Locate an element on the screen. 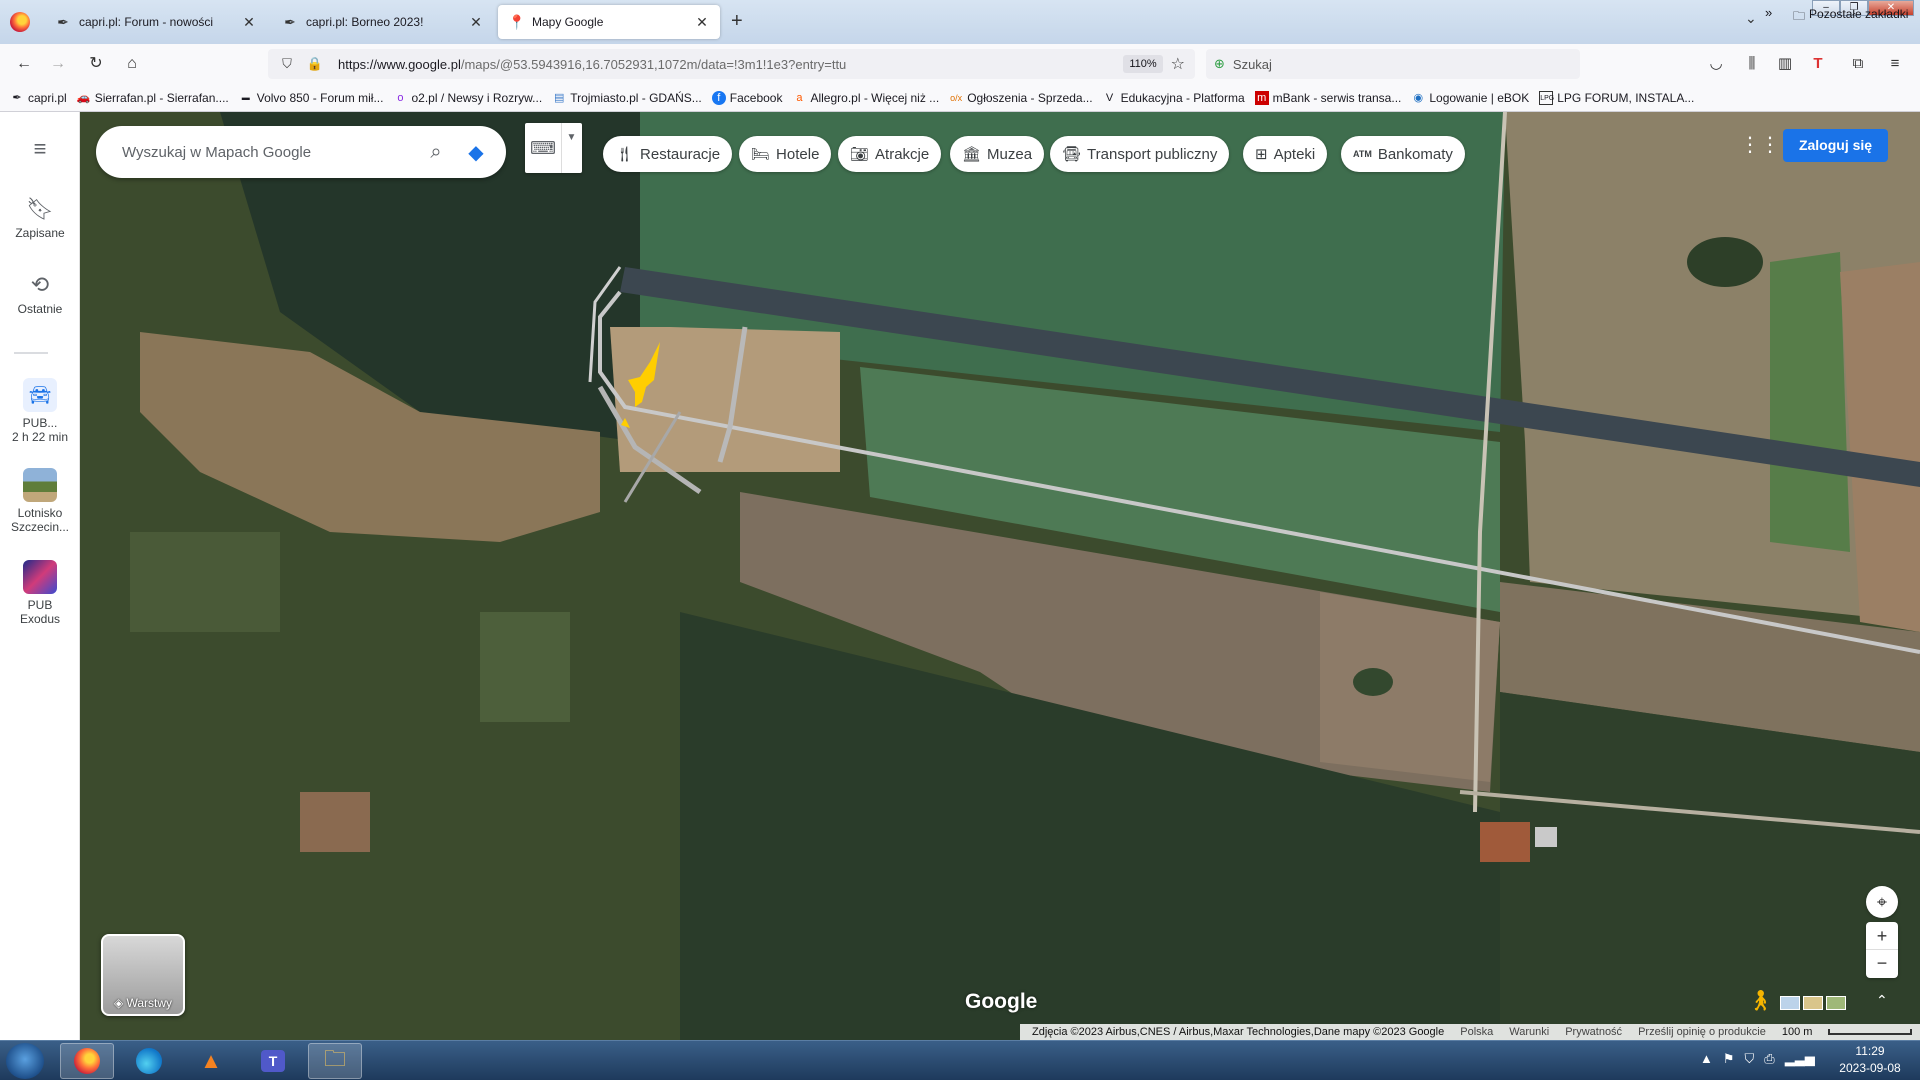 This screenshot has width=1920, height=1080. tab-capri-borneo: ✒ capri.pl: Borneo 2023! ✕ is located at coordinates (383, 22).